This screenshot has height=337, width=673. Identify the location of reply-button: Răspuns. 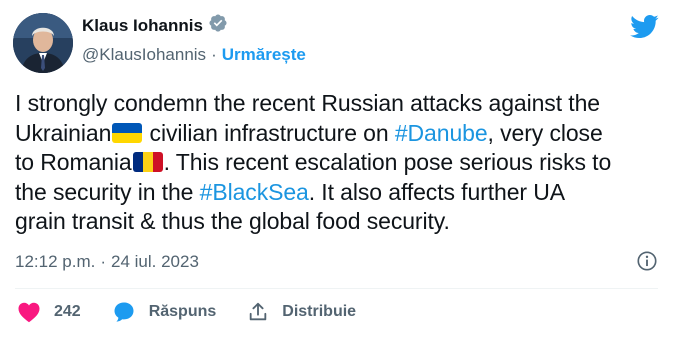
(164, 312).